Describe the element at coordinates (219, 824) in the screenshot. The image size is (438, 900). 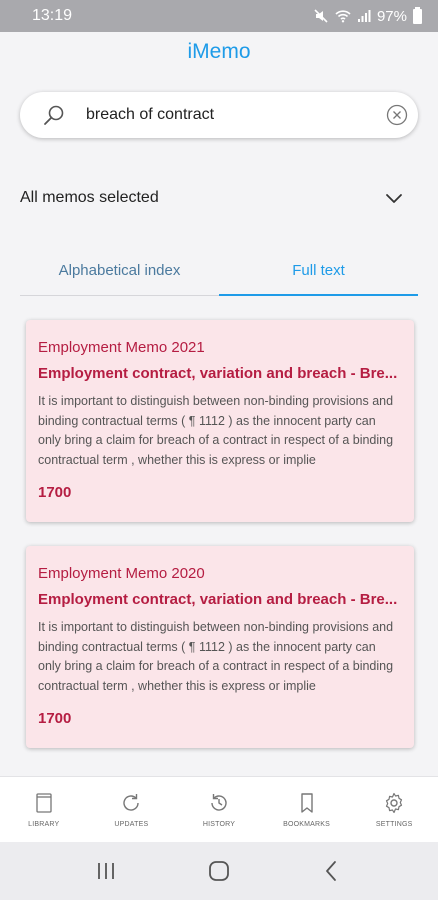
I see `nav-label: HISTORY` at that location.